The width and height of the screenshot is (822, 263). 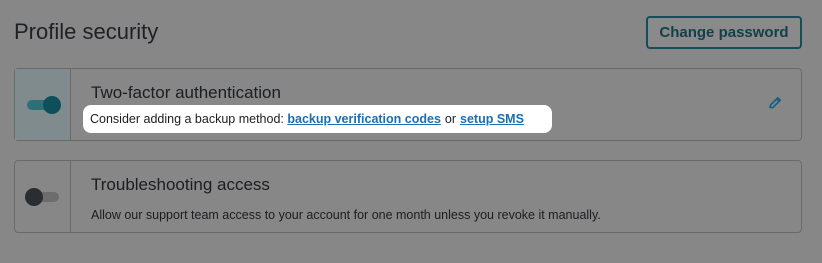 What do you see at coordinates (775, 103) in the screenshot?
I see `pencil-icon` at bounding box center [775, 103].